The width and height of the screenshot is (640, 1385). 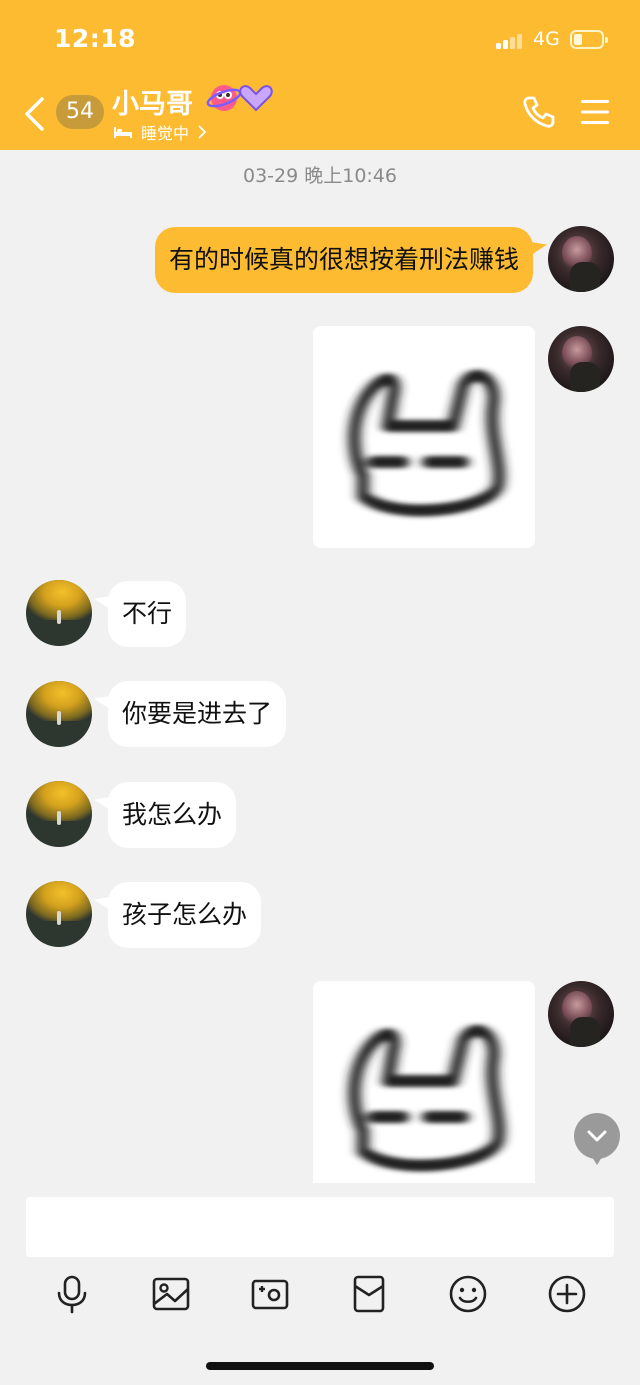 What do you see at coordinates (172, 815) in the screenshot?
I see `message-bubble: 我怎么办` at bounding box center [172, 815].